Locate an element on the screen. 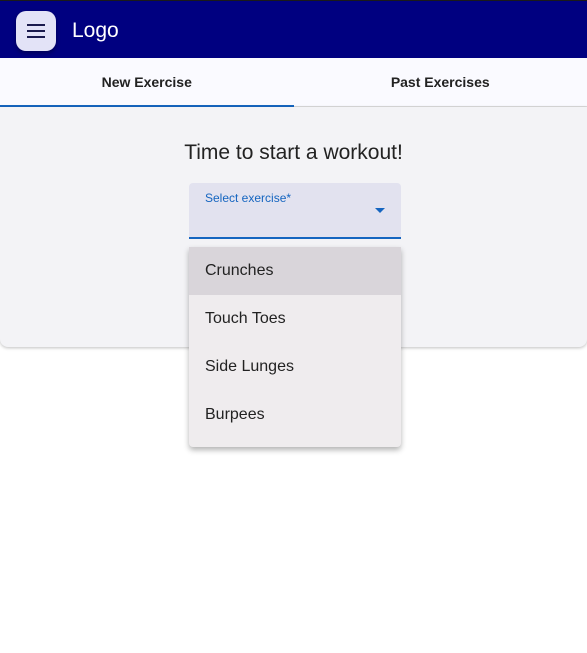 The height and width of the screenshot is (653, 587). top-app-bar: Logo is located at coordinates (293, 29).